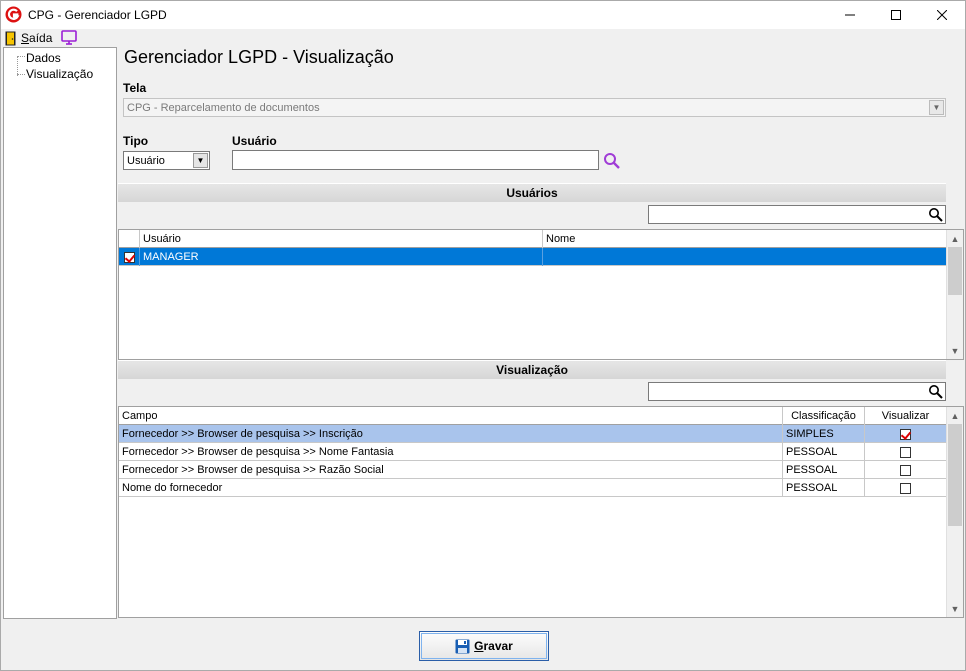 The width and height of the screenshot is (966, 671). Describe the element at coordinates (136, 141) in the screenshot. I see `tipo-label: Tipo` at that location.